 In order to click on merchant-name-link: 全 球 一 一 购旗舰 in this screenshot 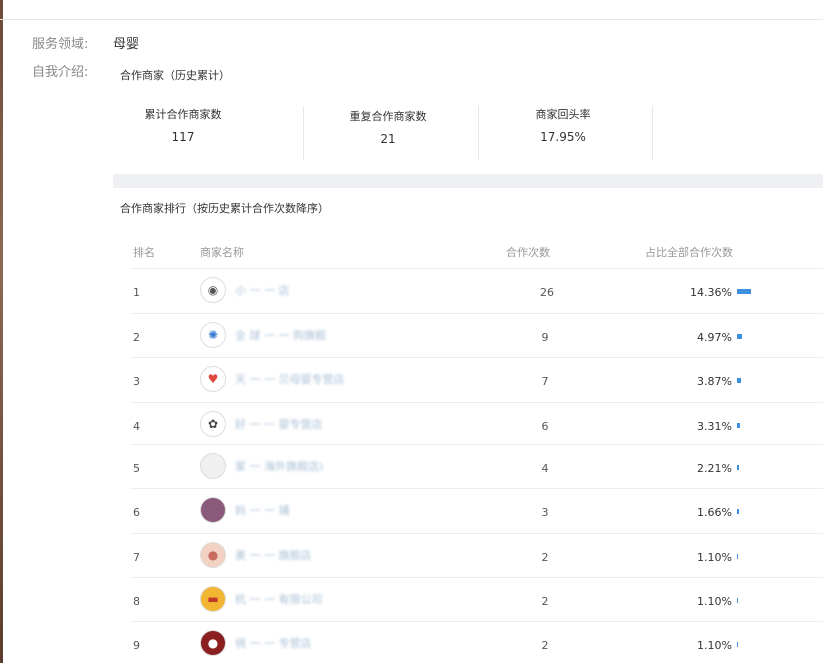, I will do `click(280, 335)`.